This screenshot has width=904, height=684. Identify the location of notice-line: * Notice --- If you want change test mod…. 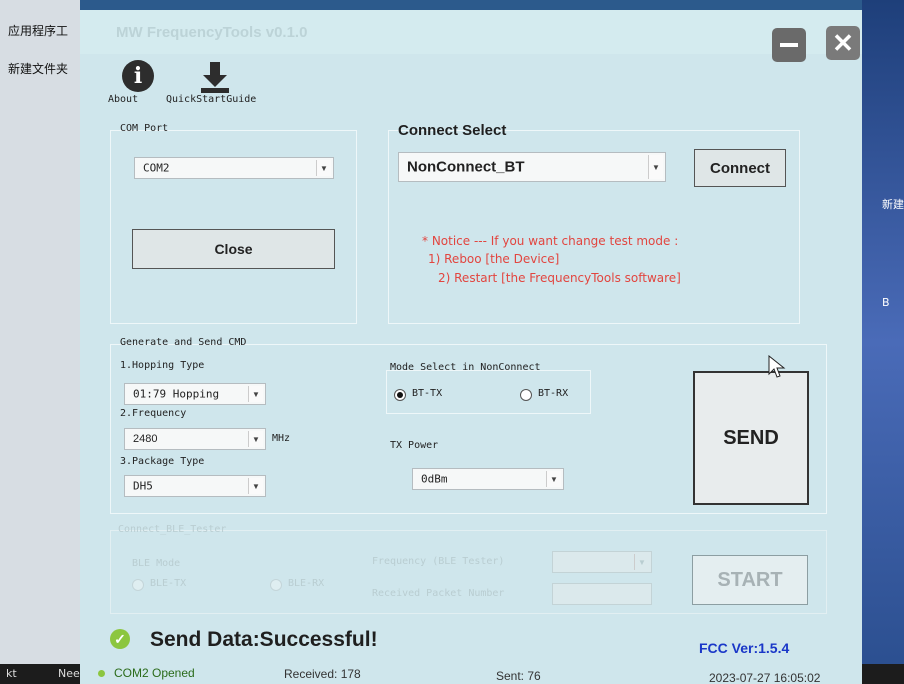
(550, 241).